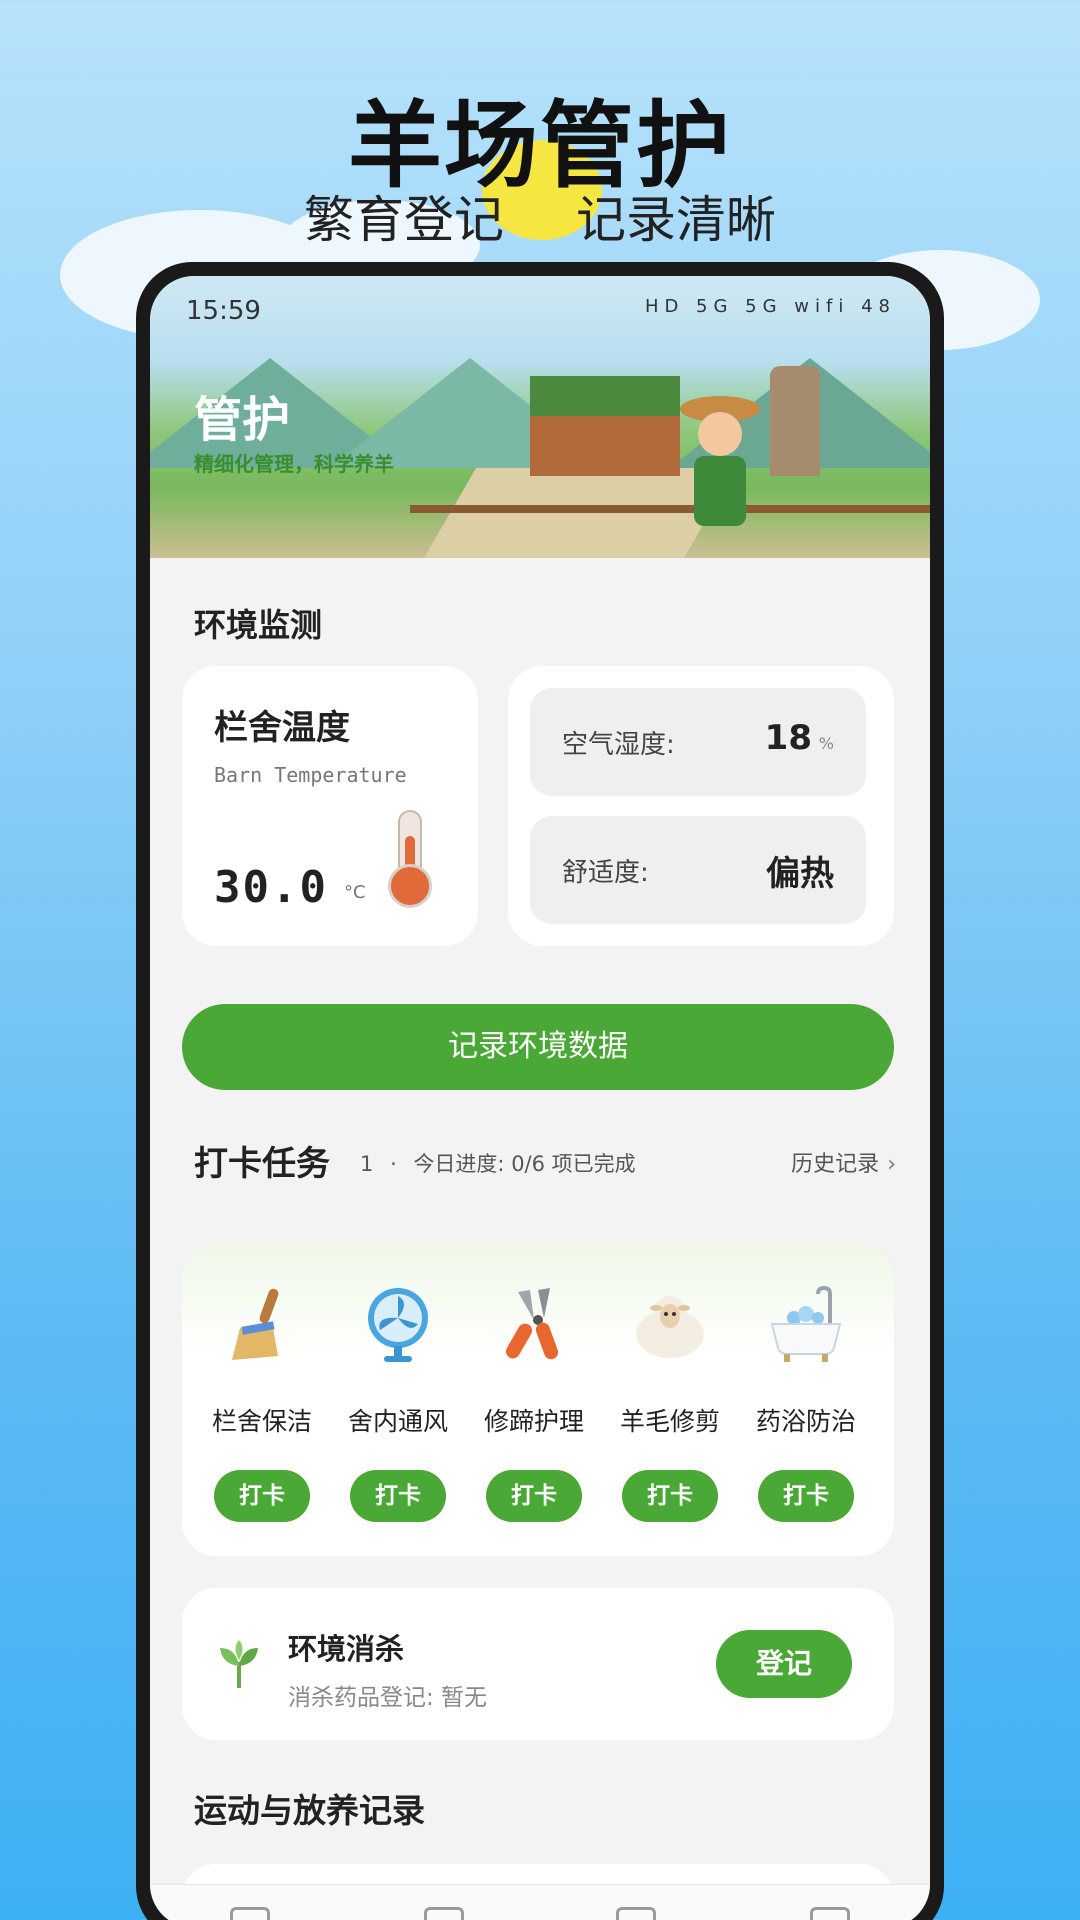  What do you see at coordinates (538, 1664) in the screenshot?
I see `disinfection-card: 环境消杀 消杀药品登记: 暂无 登记` at bounding box center [538, 1664].